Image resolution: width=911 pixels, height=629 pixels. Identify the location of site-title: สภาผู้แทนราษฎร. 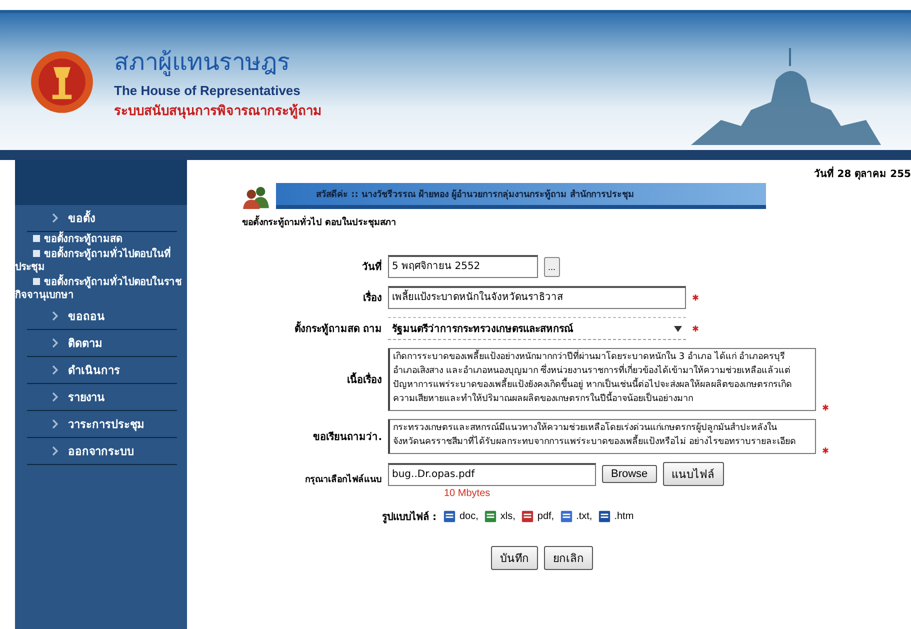
(202, 62).